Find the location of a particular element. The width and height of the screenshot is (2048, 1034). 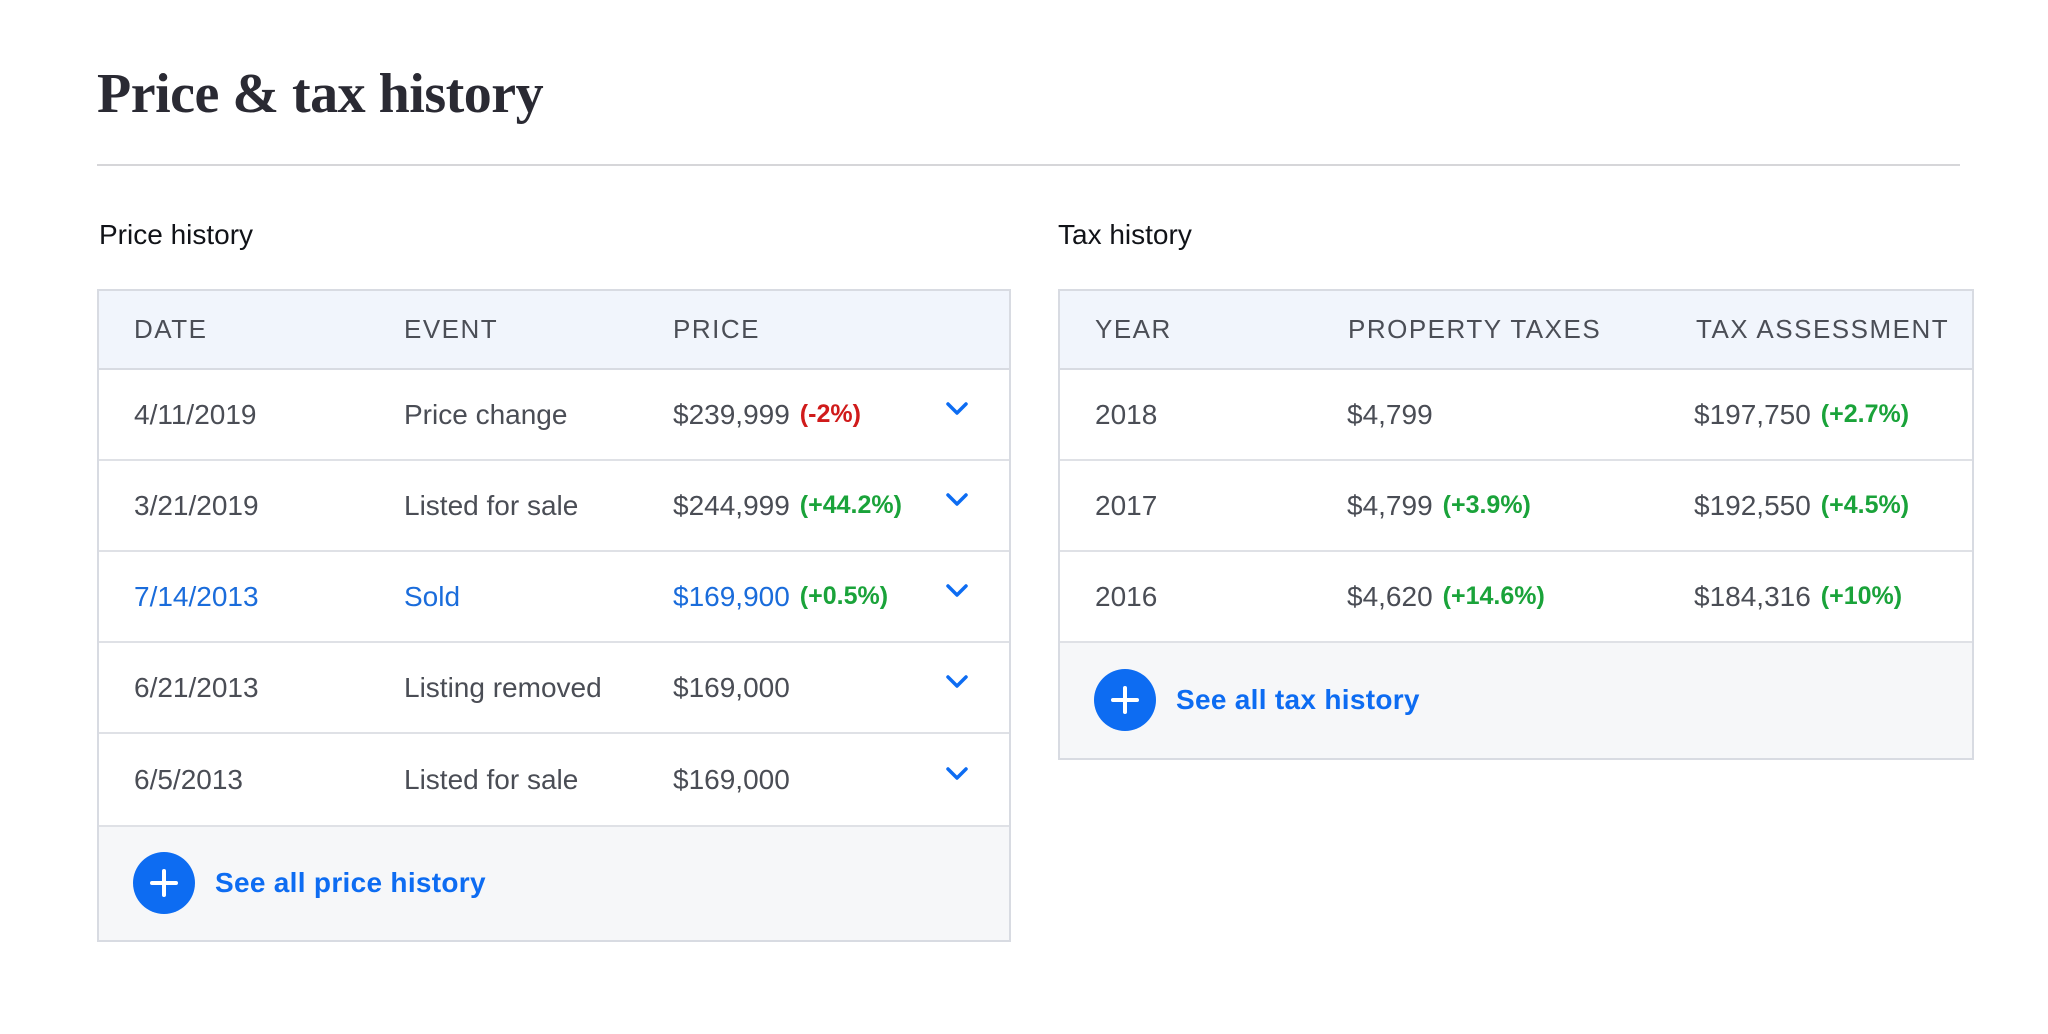

page-title: Price & tax history is located at coordinates (320, 94).